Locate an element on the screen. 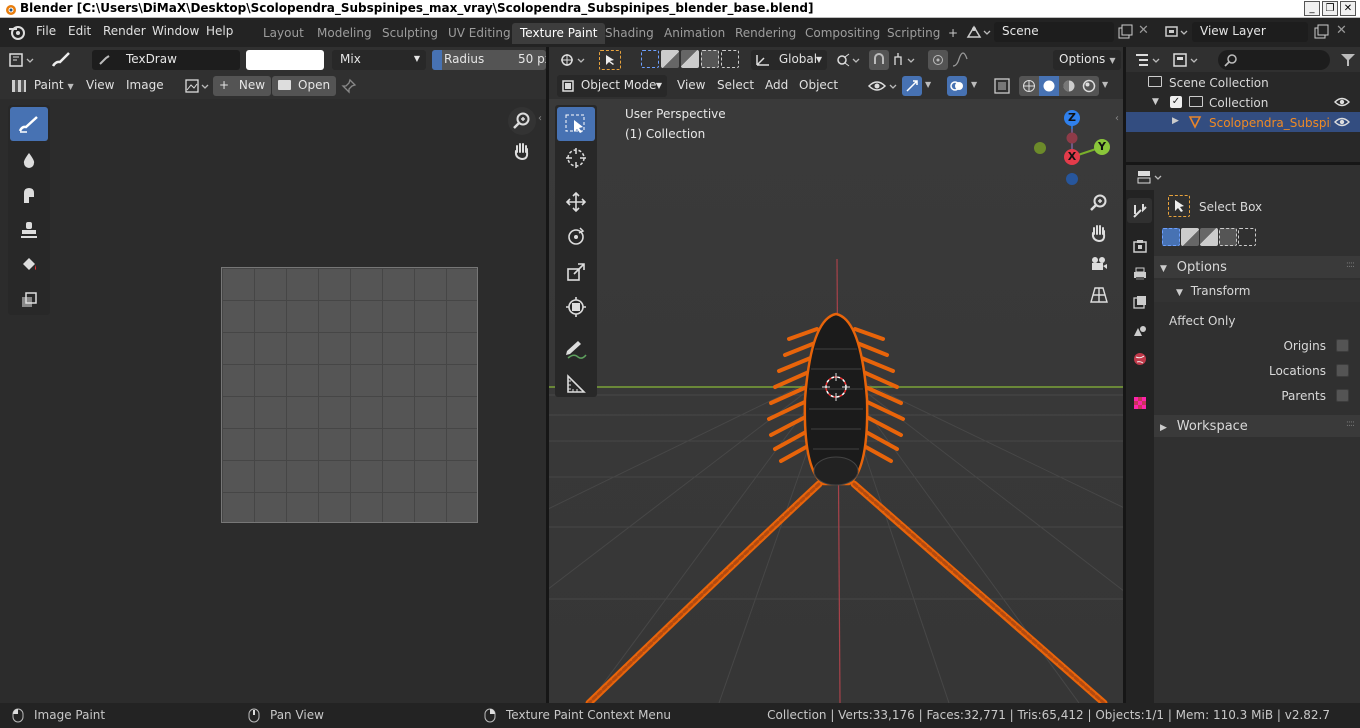  object-expand-arrow-icon: ▶ is located at coordinates (1175, 121).